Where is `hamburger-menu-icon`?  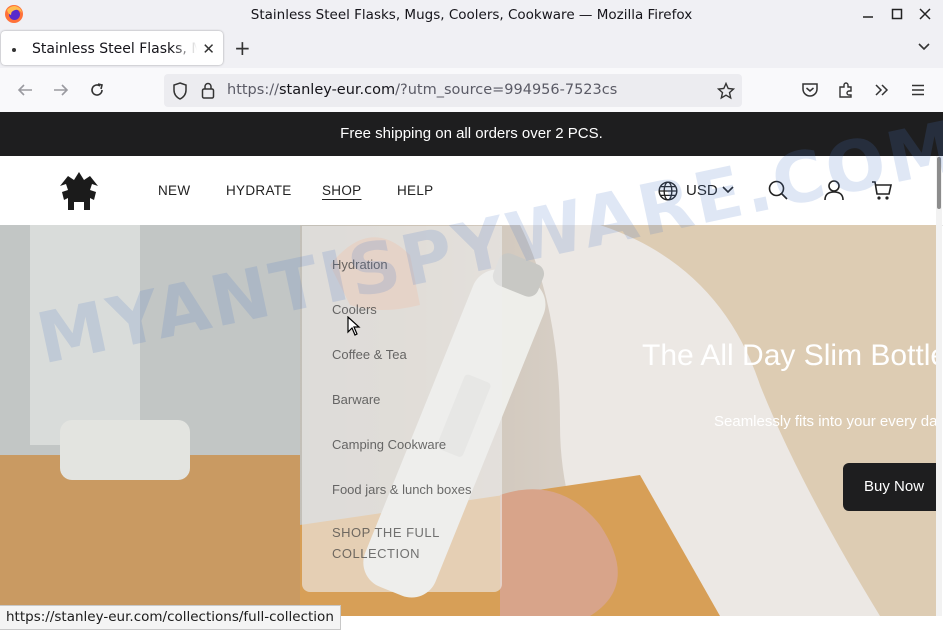 hamburger-menu-icon is located at coordinates (918, 90).